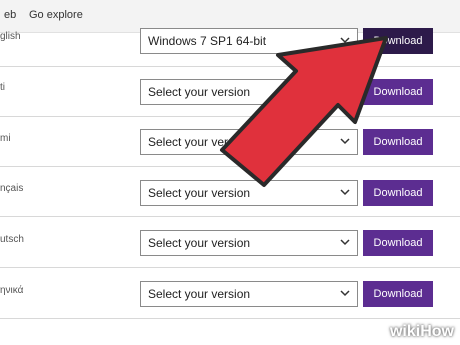  I want to click on version-select-deutsch: Select your version, so click(249, 243).